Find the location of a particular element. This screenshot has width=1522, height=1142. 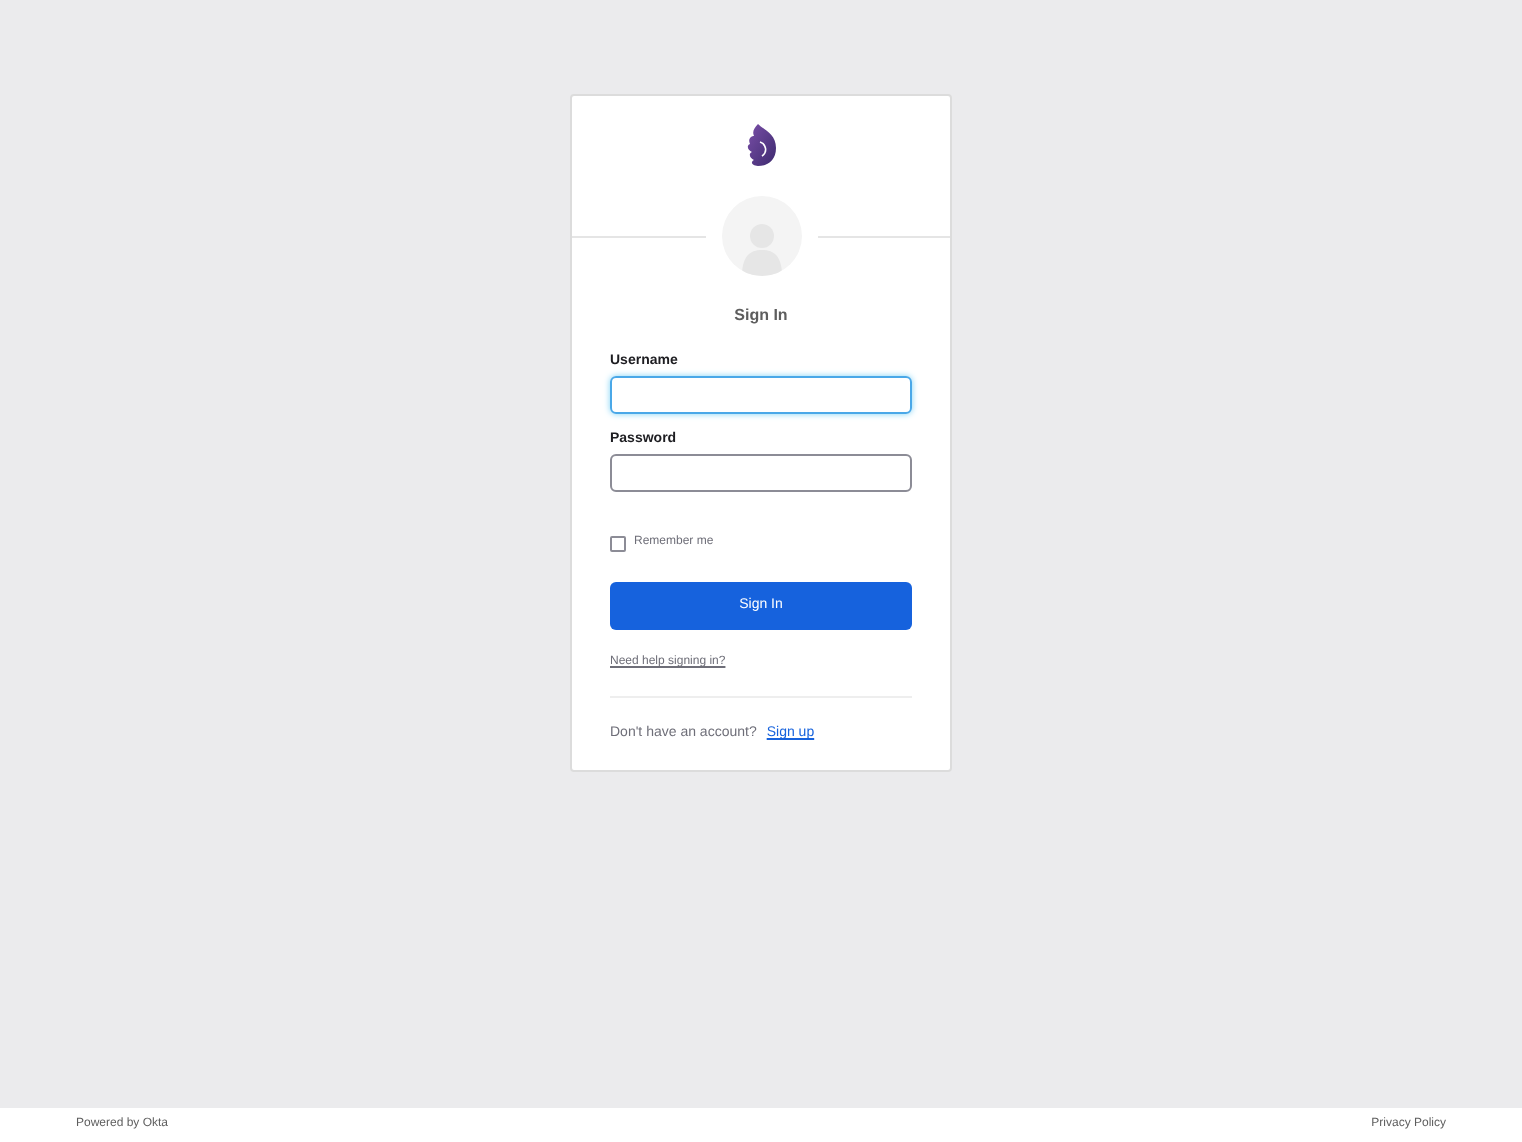

remember-checkbox is located at coordinates (618, 543).